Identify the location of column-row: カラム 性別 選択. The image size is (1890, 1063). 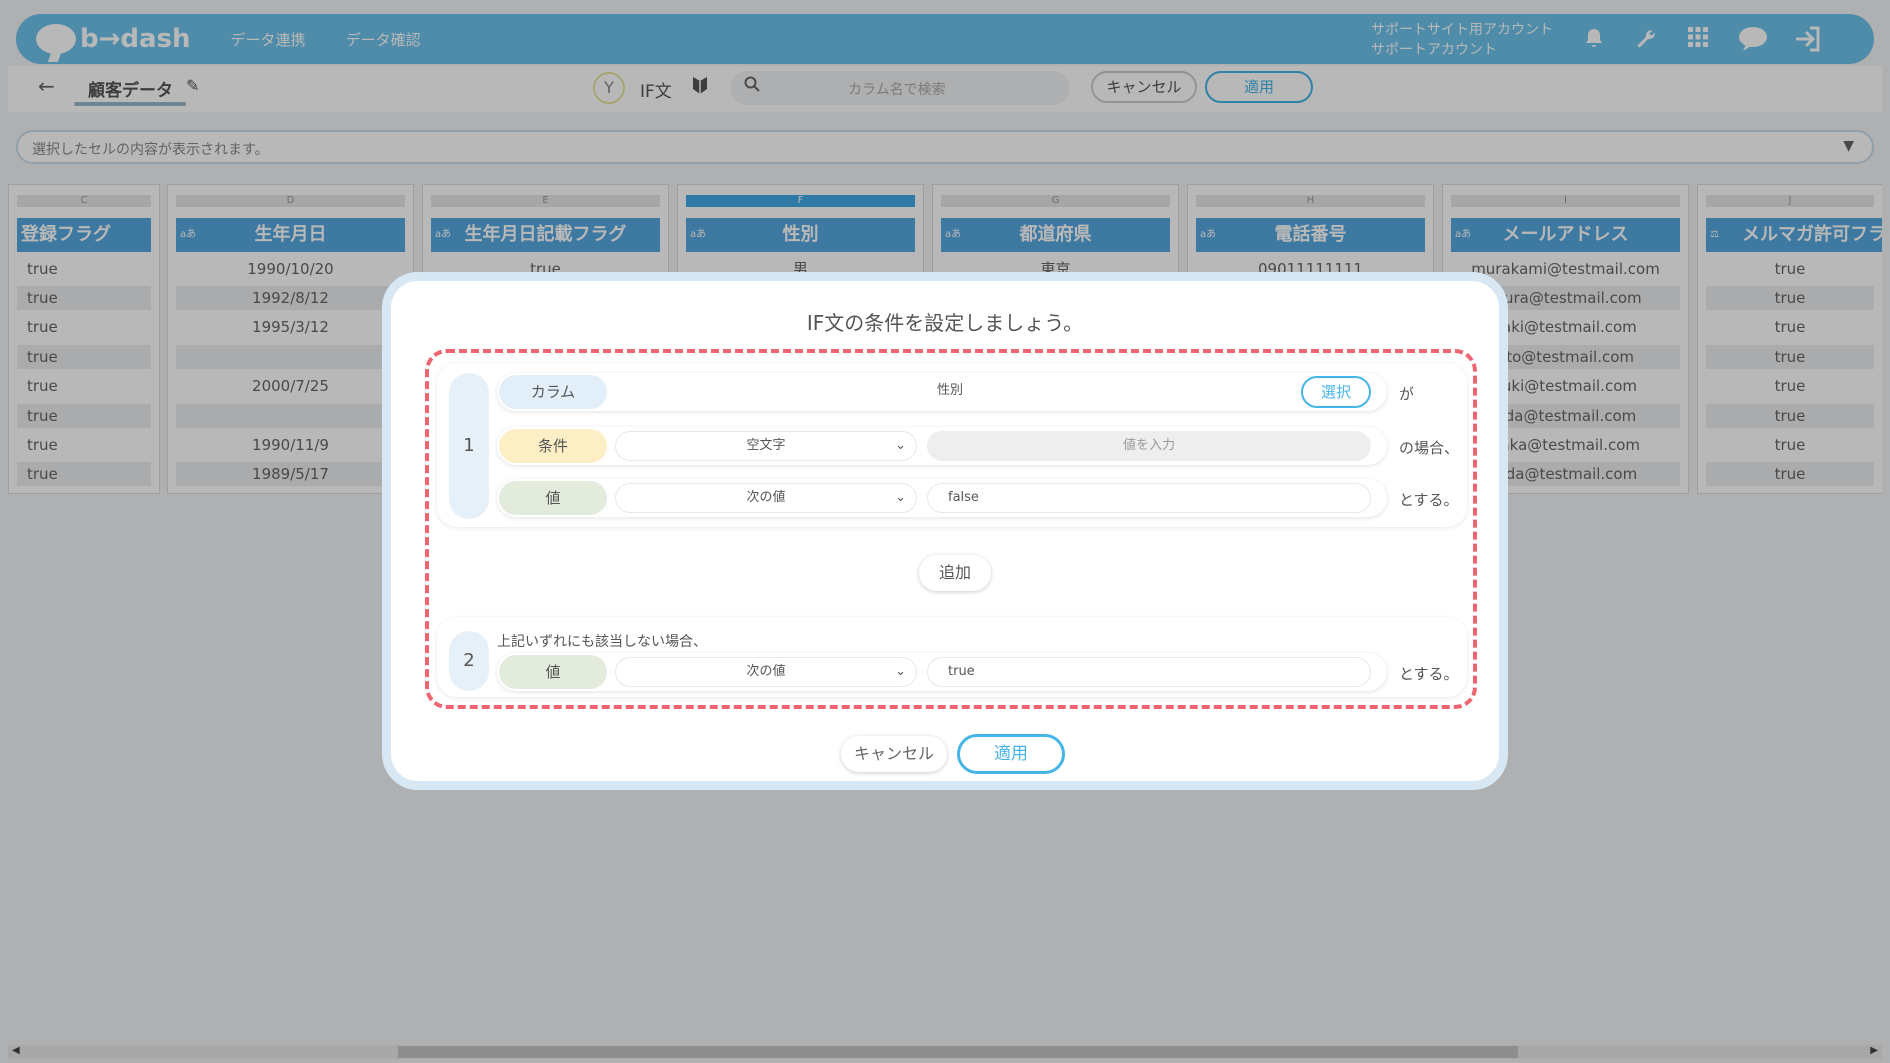
(942, 392).